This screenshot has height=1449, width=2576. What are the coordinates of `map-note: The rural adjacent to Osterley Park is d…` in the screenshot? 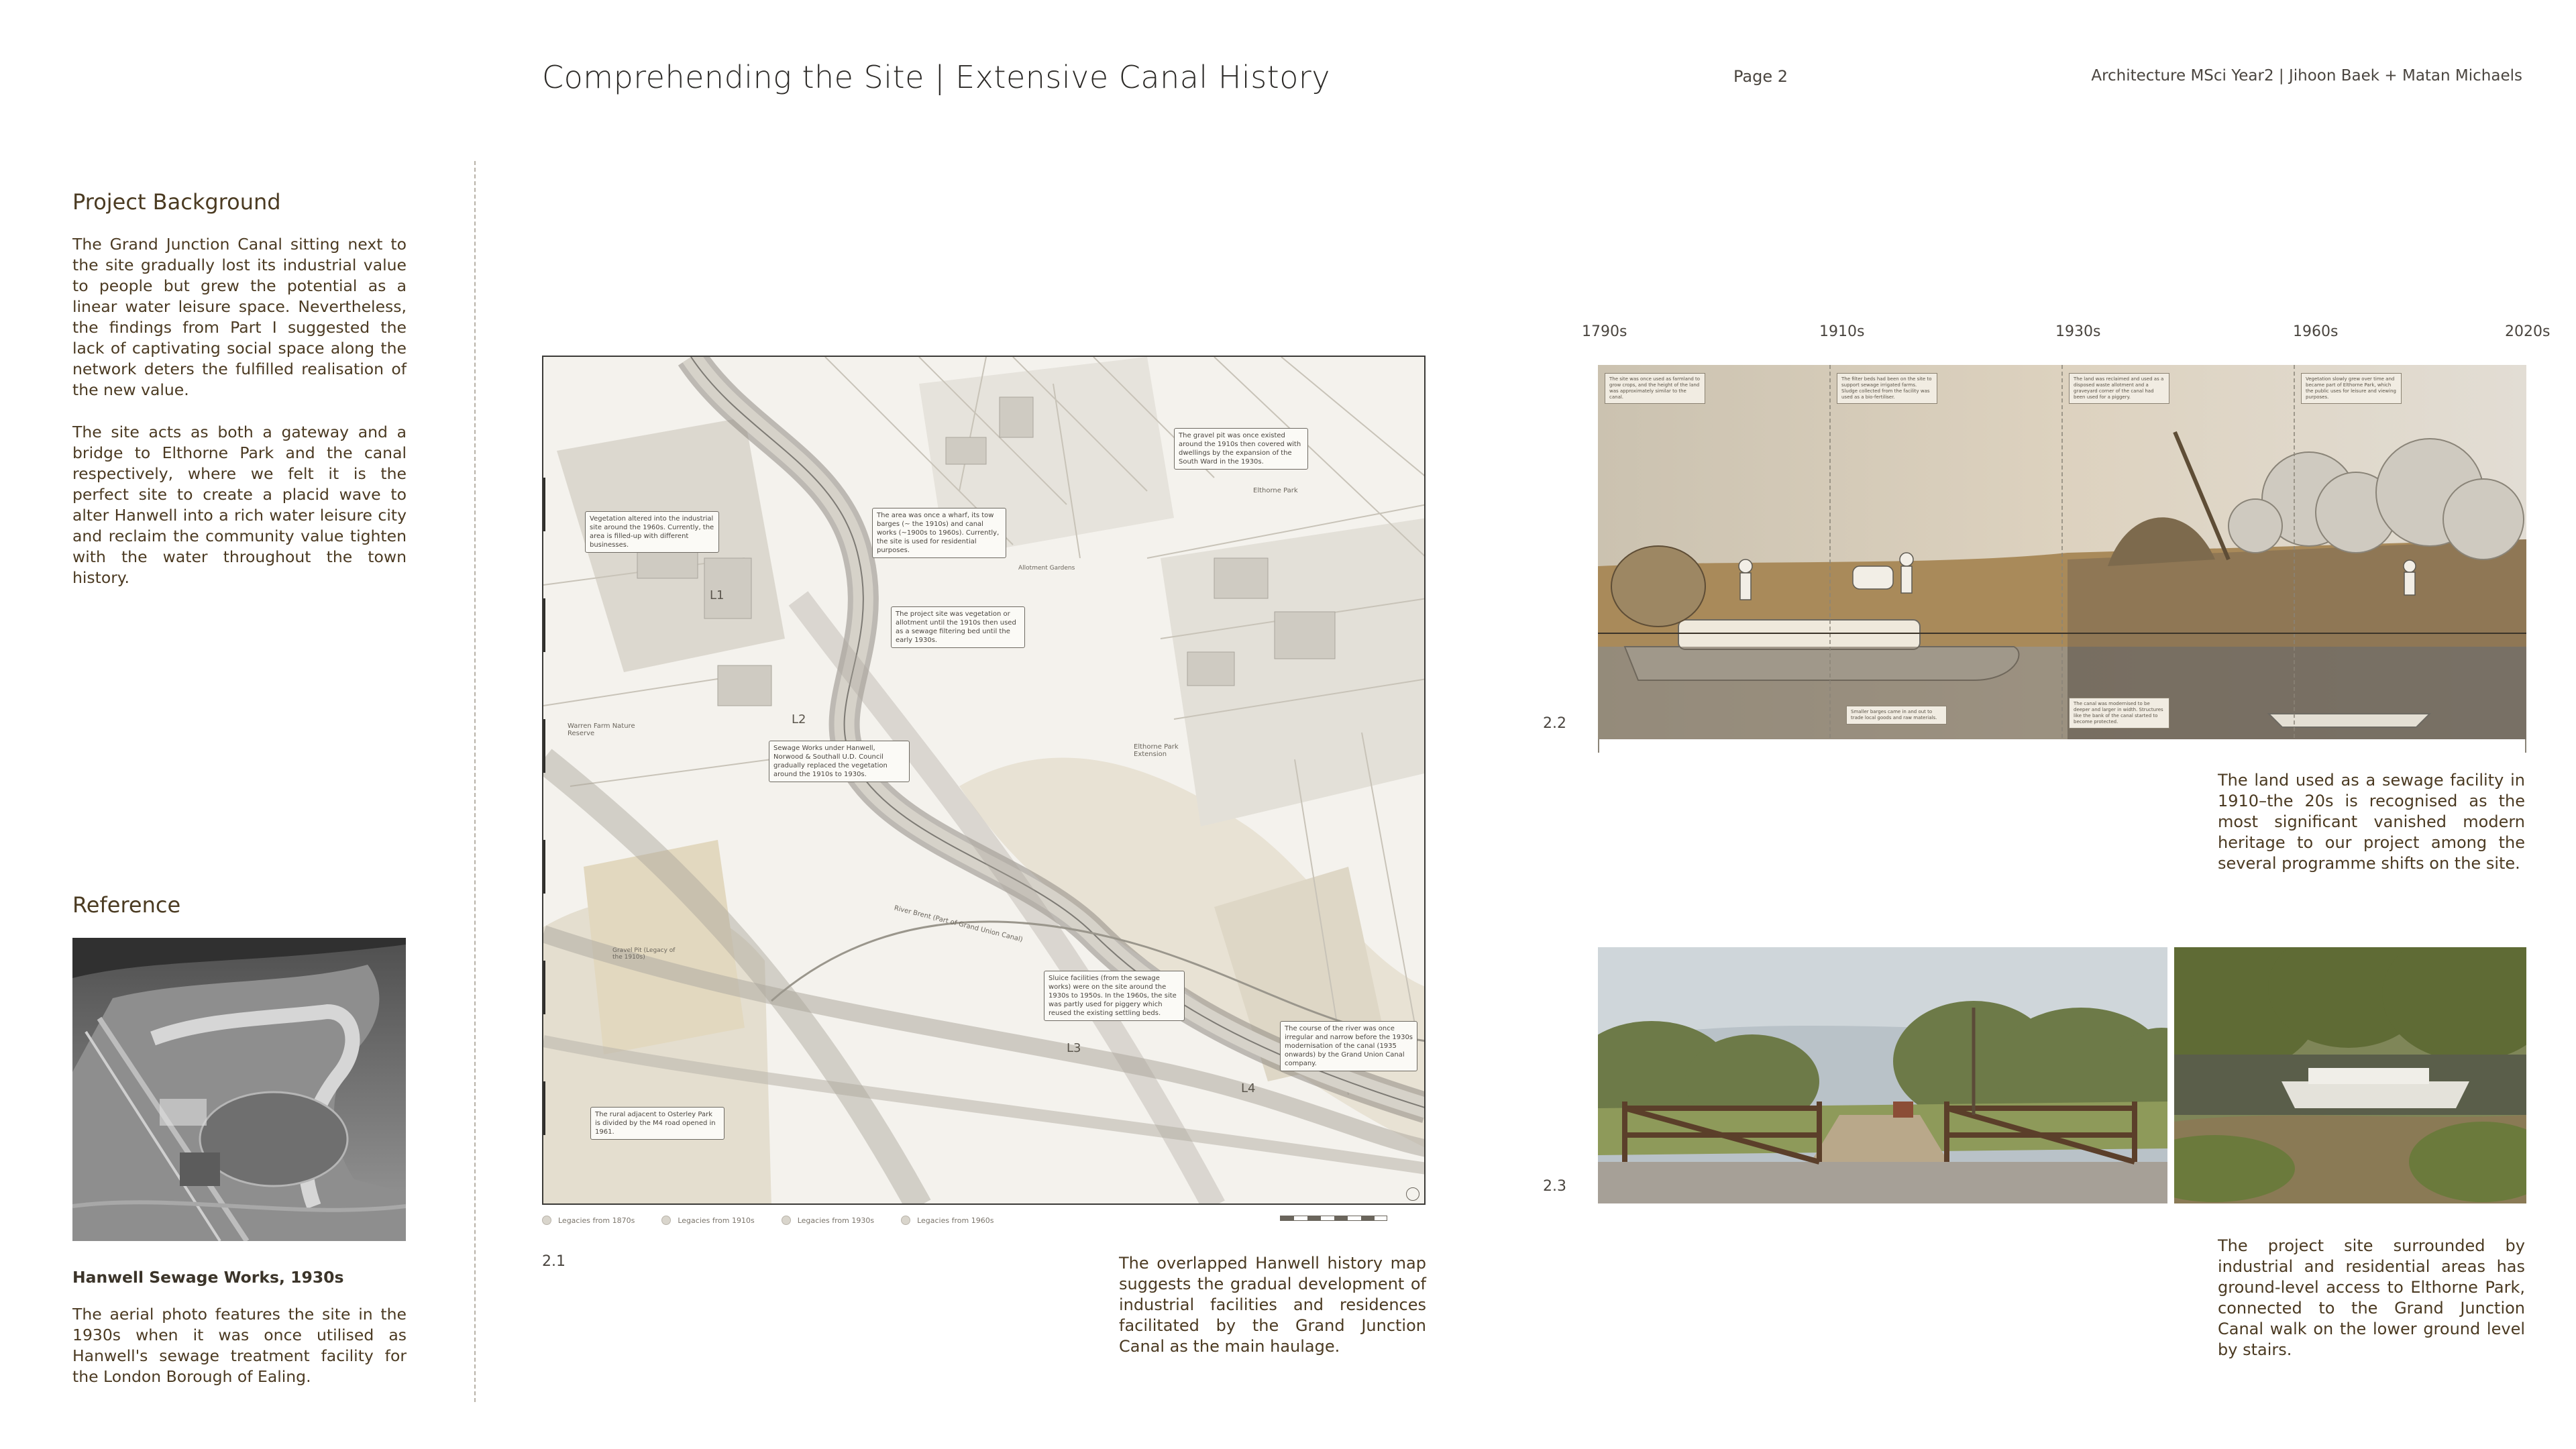 It's located at (657, 1123).